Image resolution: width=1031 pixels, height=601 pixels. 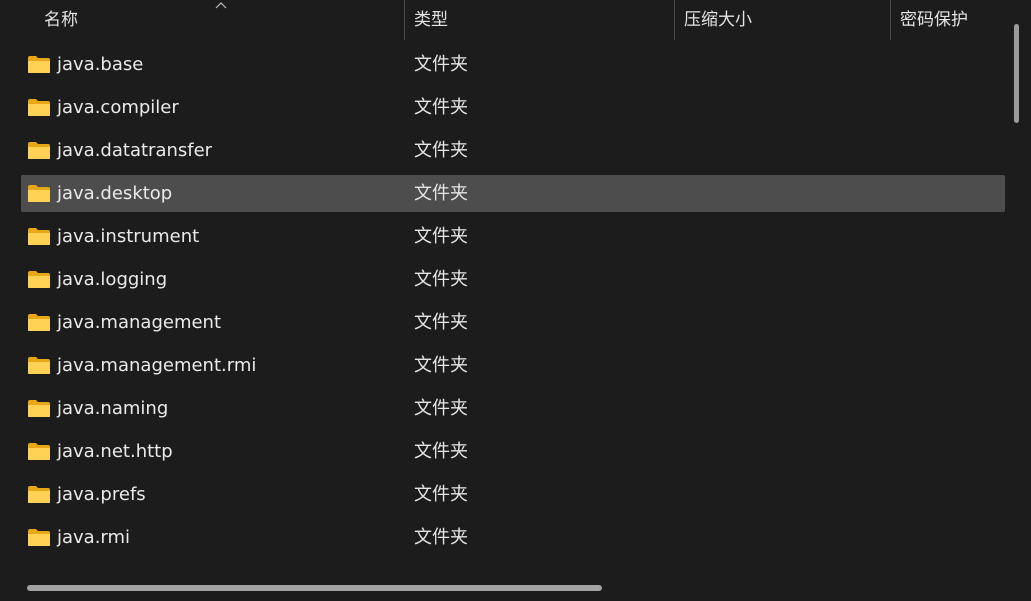 I want to click on horizontal-scrollbar-thumb, so click(x=314, y=588).